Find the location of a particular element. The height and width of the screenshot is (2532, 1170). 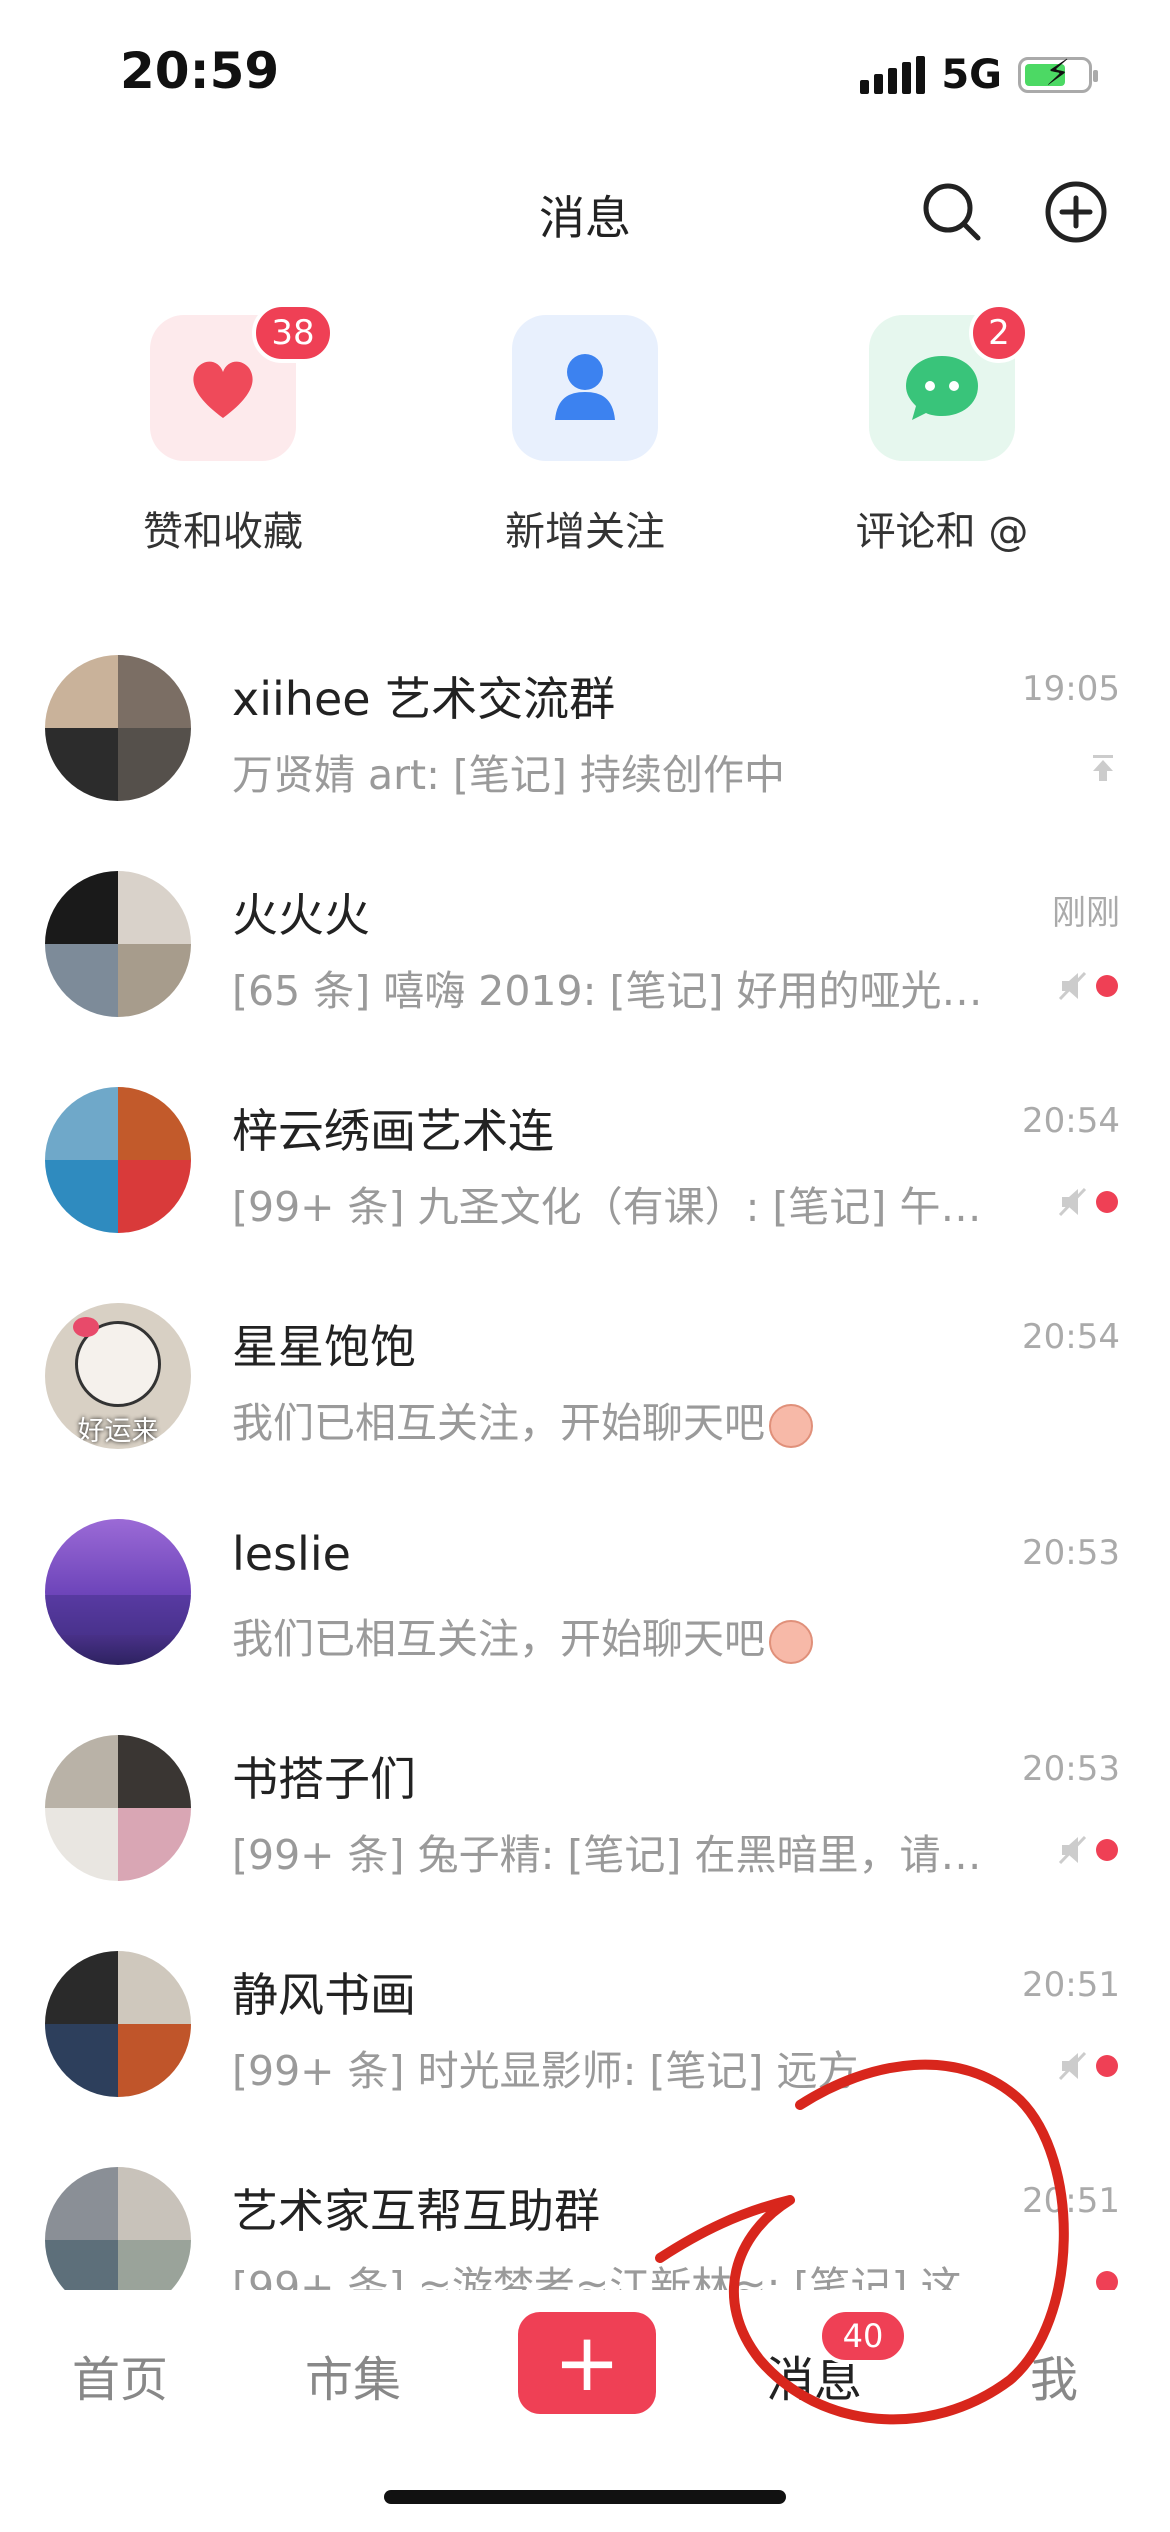

likes-label: 赞和收藏 is located at coordinates (223, 532).